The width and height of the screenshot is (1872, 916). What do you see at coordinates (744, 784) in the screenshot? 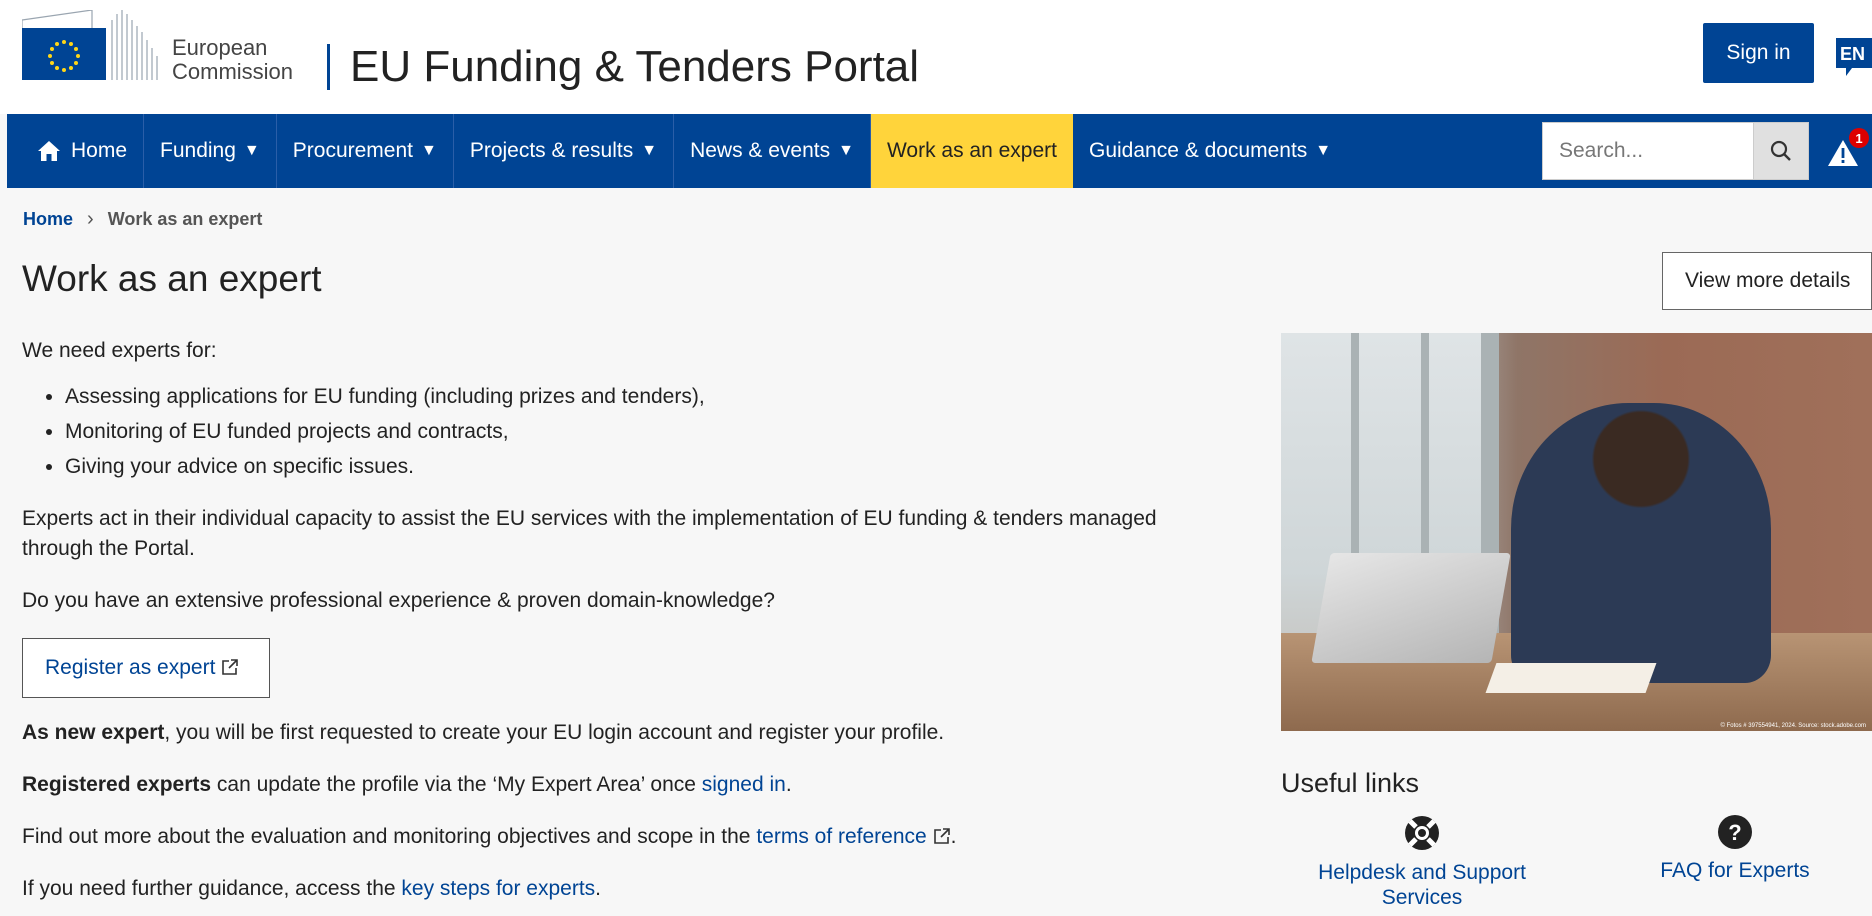
I see `signed-in-link: signed in` at bounding box center [744, 784].